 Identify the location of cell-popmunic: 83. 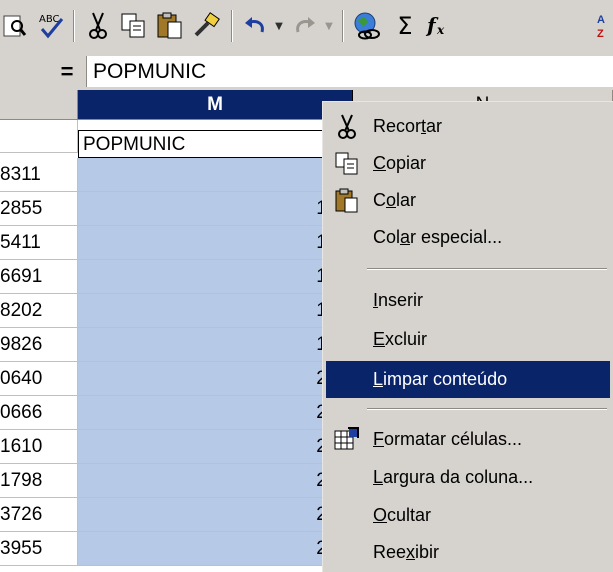
(215, 175).